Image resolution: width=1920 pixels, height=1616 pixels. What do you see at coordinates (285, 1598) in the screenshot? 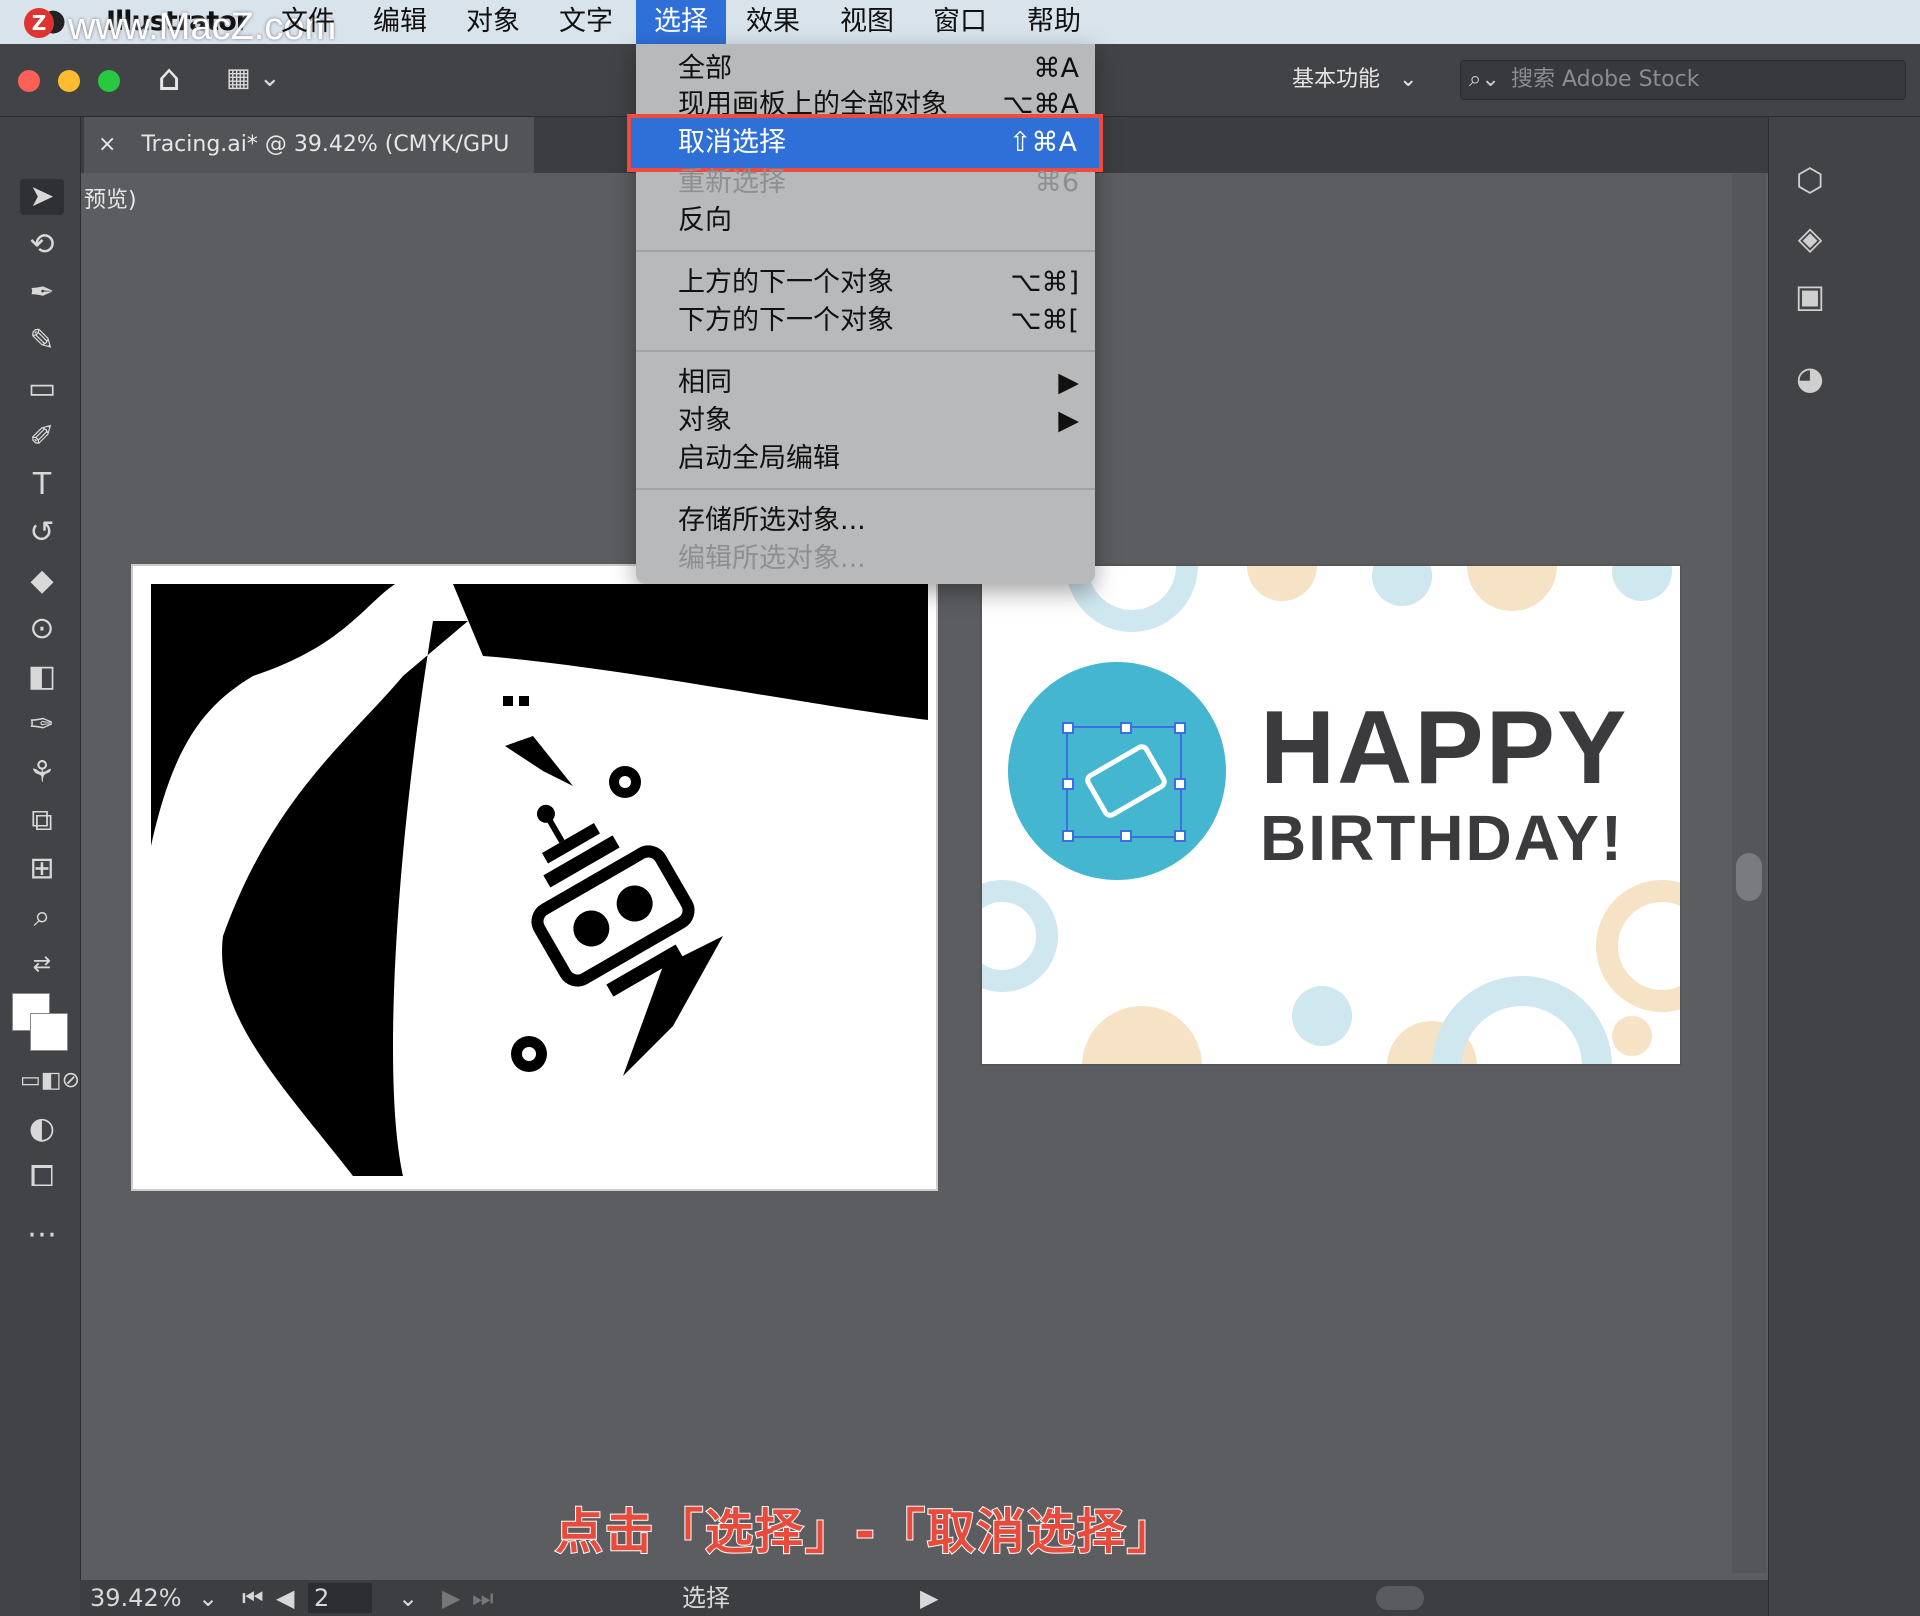
I see `previous-artboard-icon: ◀` at bounding box center [285, 1598].